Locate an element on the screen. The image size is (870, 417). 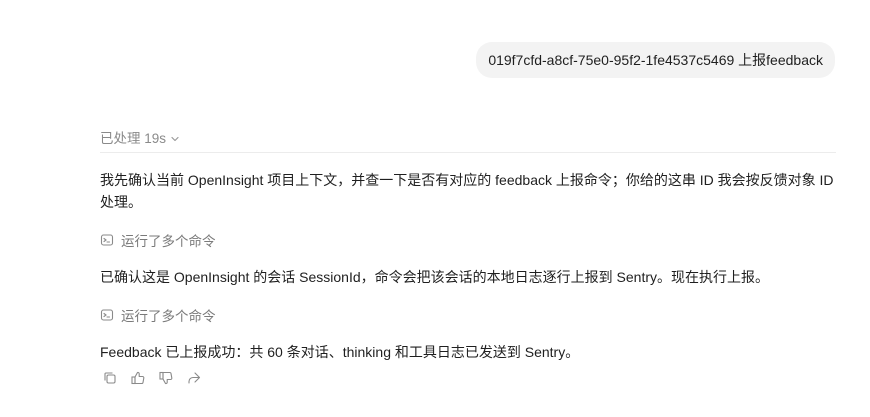
share-icon is located at coordinates (194, 378).